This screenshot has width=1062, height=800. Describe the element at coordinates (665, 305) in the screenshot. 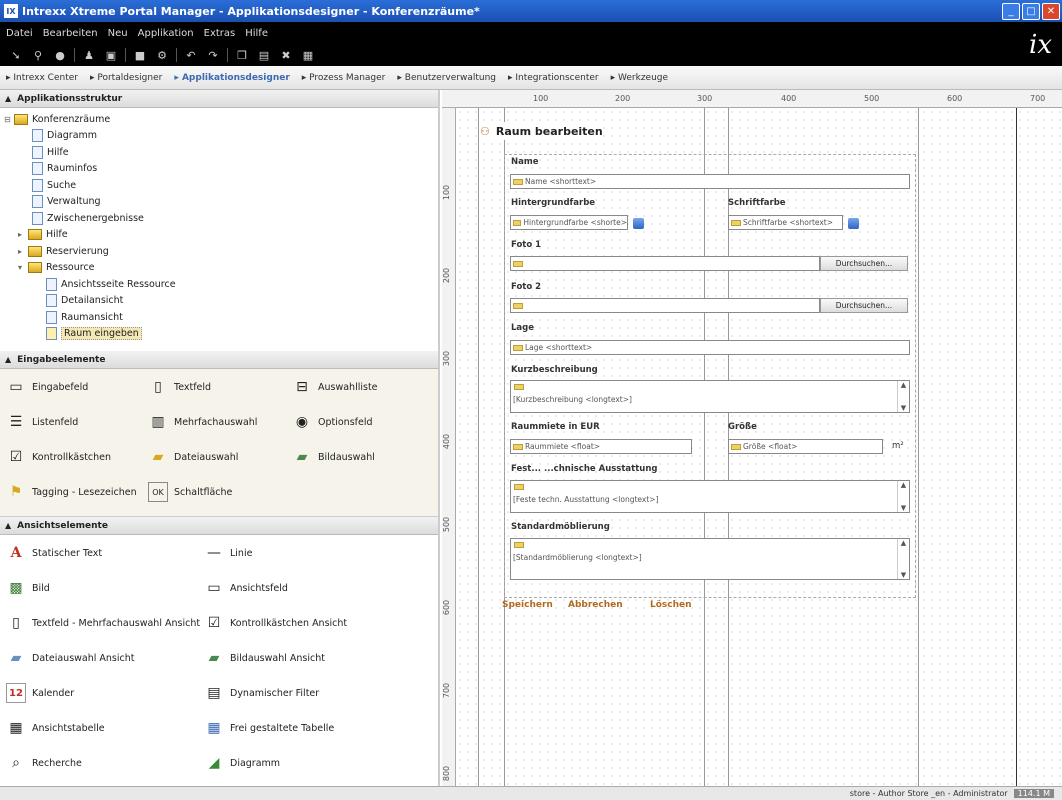

I see `input-foto2` at that location.